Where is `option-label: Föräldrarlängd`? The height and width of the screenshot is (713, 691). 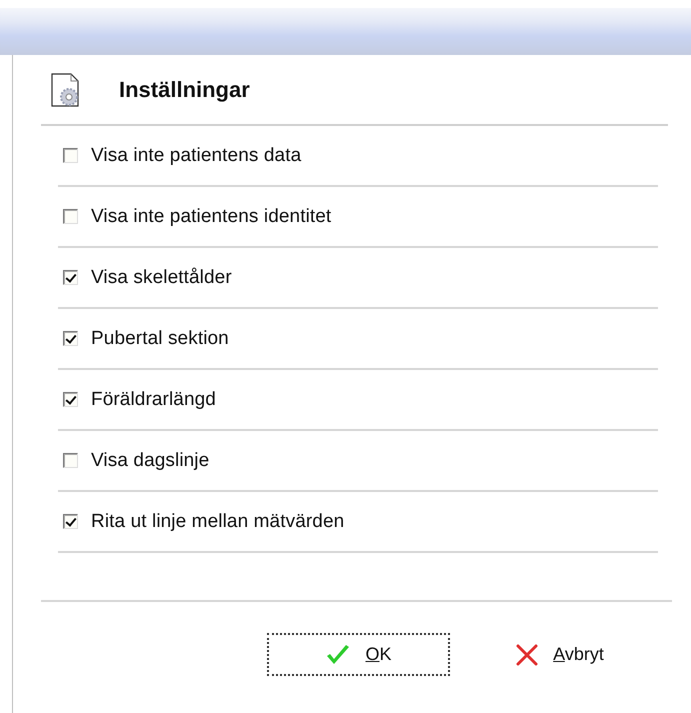
option-label: Föräldrarlängd is located at coordinates (153, 399).